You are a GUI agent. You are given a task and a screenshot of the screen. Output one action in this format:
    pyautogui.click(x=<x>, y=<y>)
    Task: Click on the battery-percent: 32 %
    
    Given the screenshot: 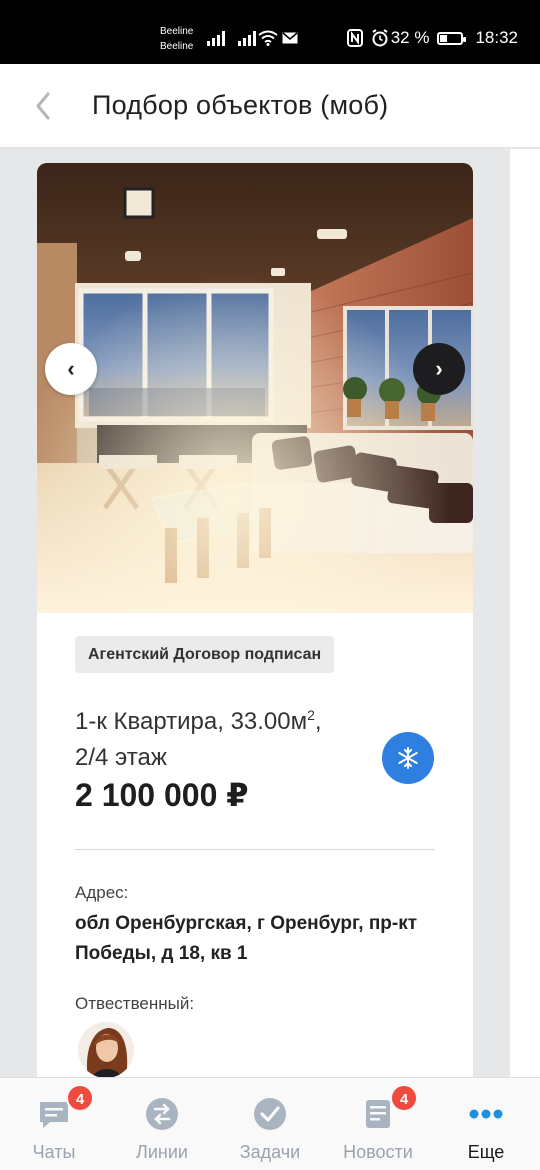 What is the action you would take?
    pyautogui.click(x=410, y=37)
    